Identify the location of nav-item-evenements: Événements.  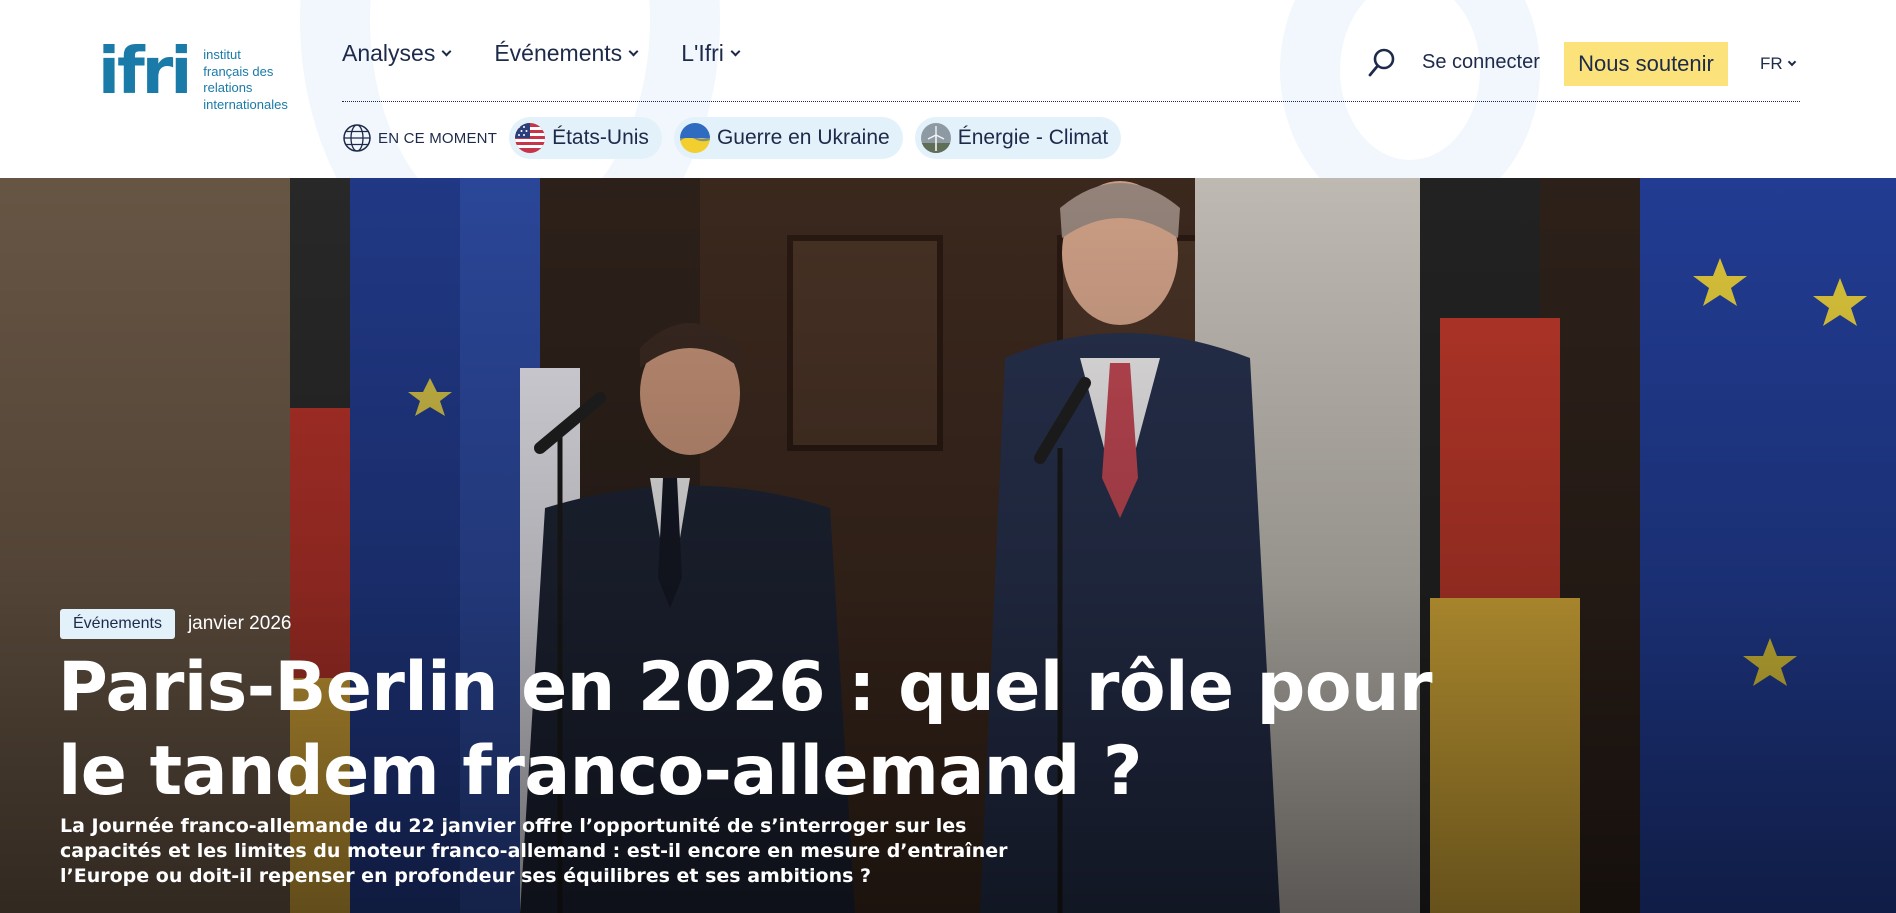
(566, 53).